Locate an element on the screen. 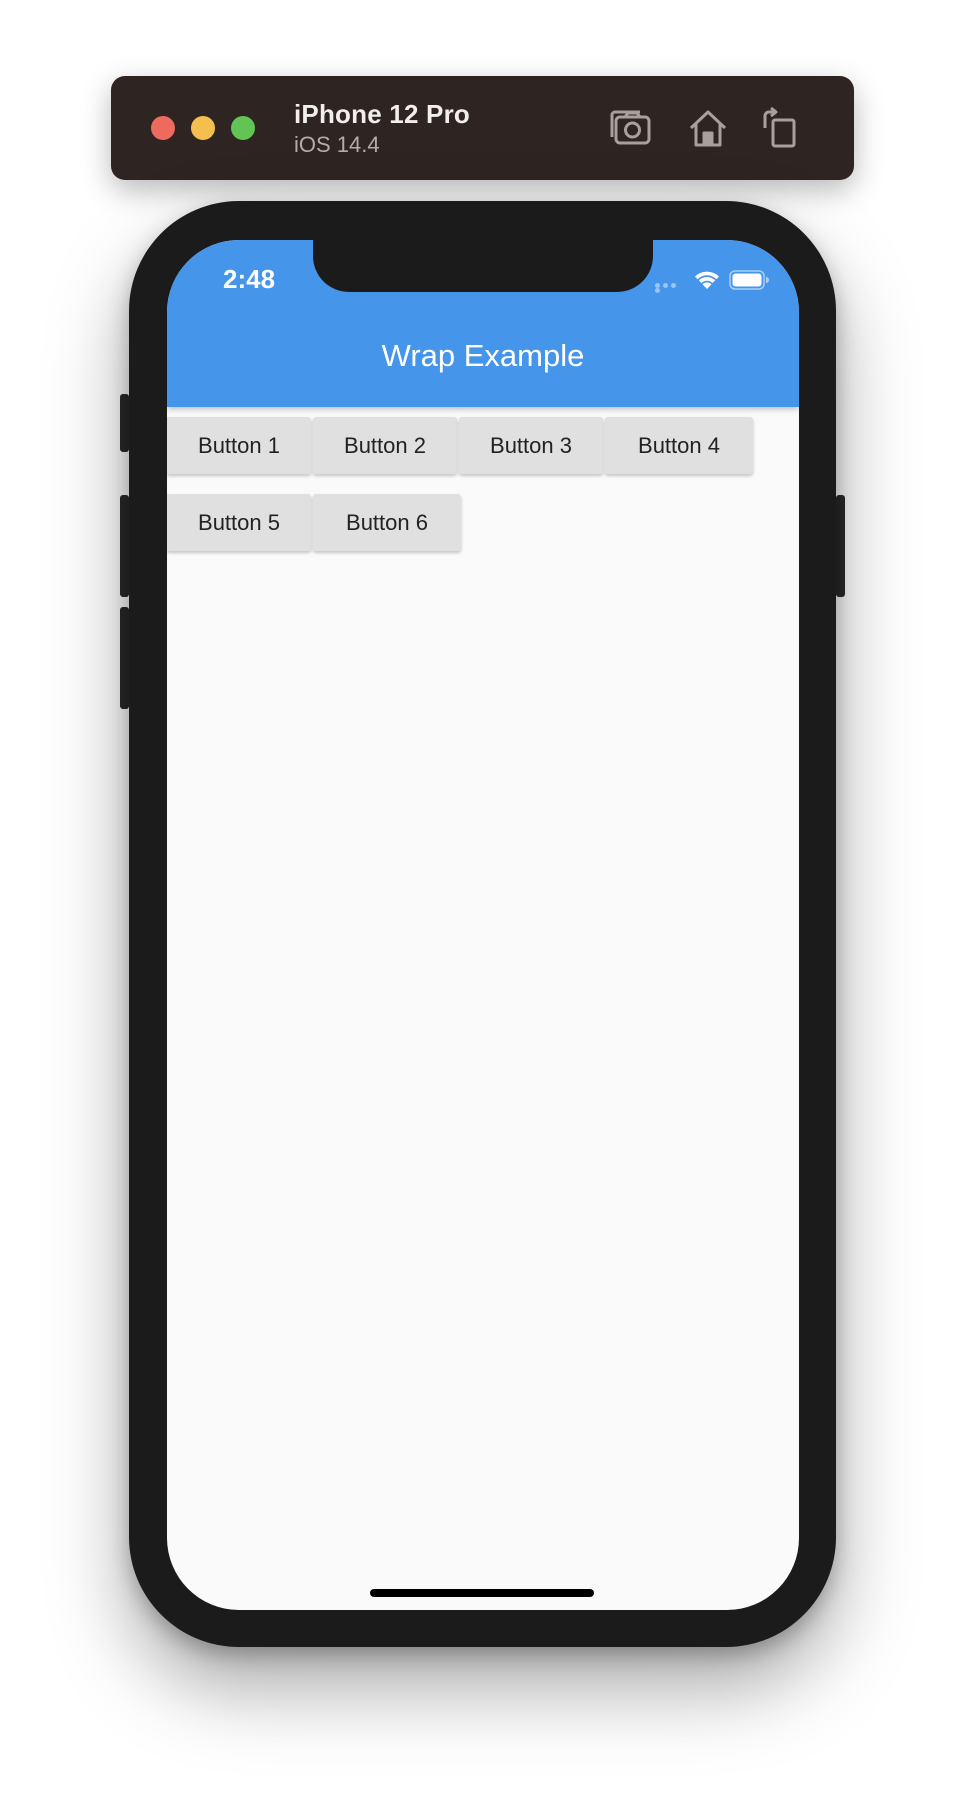 The image size is (966, 1798). button-6: Button 6 is located at coordinates (387, 522).